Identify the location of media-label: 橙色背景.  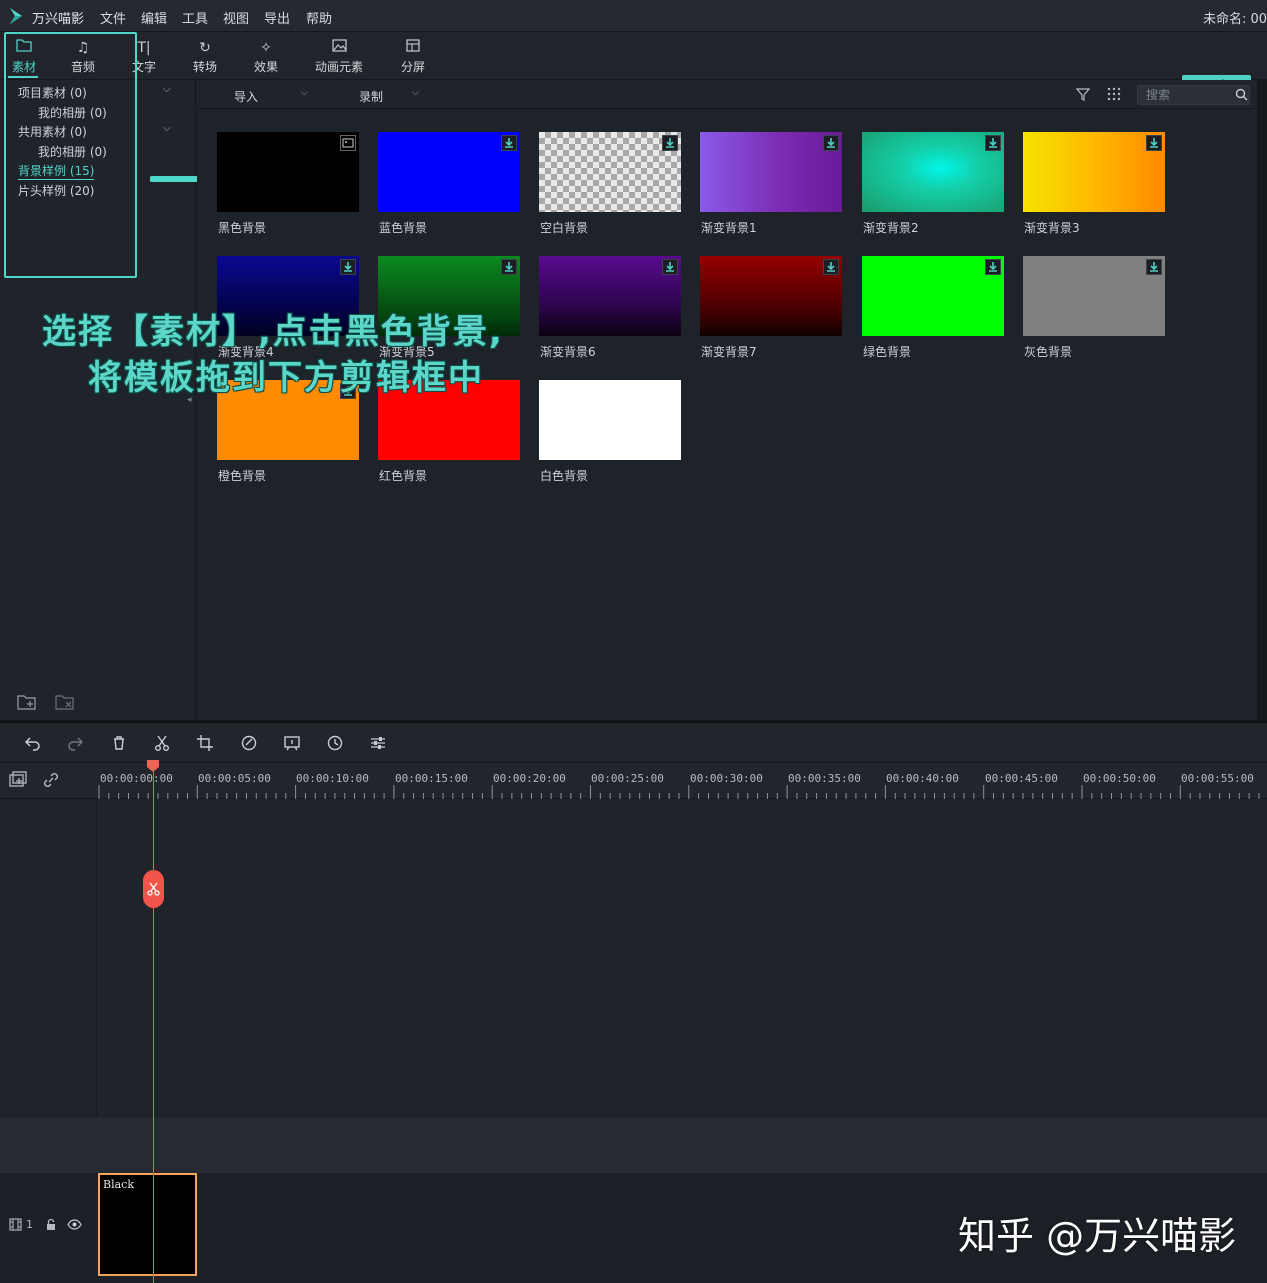
(242, 476).